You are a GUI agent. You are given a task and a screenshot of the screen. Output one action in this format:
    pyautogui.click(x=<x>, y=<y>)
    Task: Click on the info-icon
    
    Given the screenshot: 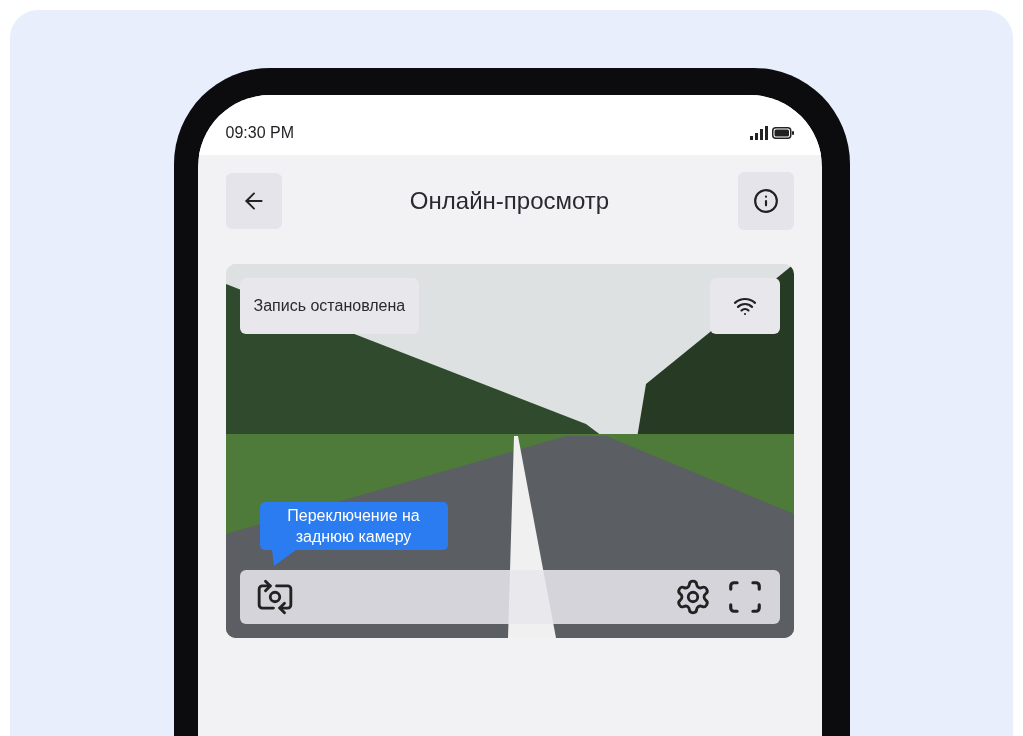 What is the action you would take?
    pyautogui.click(x=765, y=201)
    